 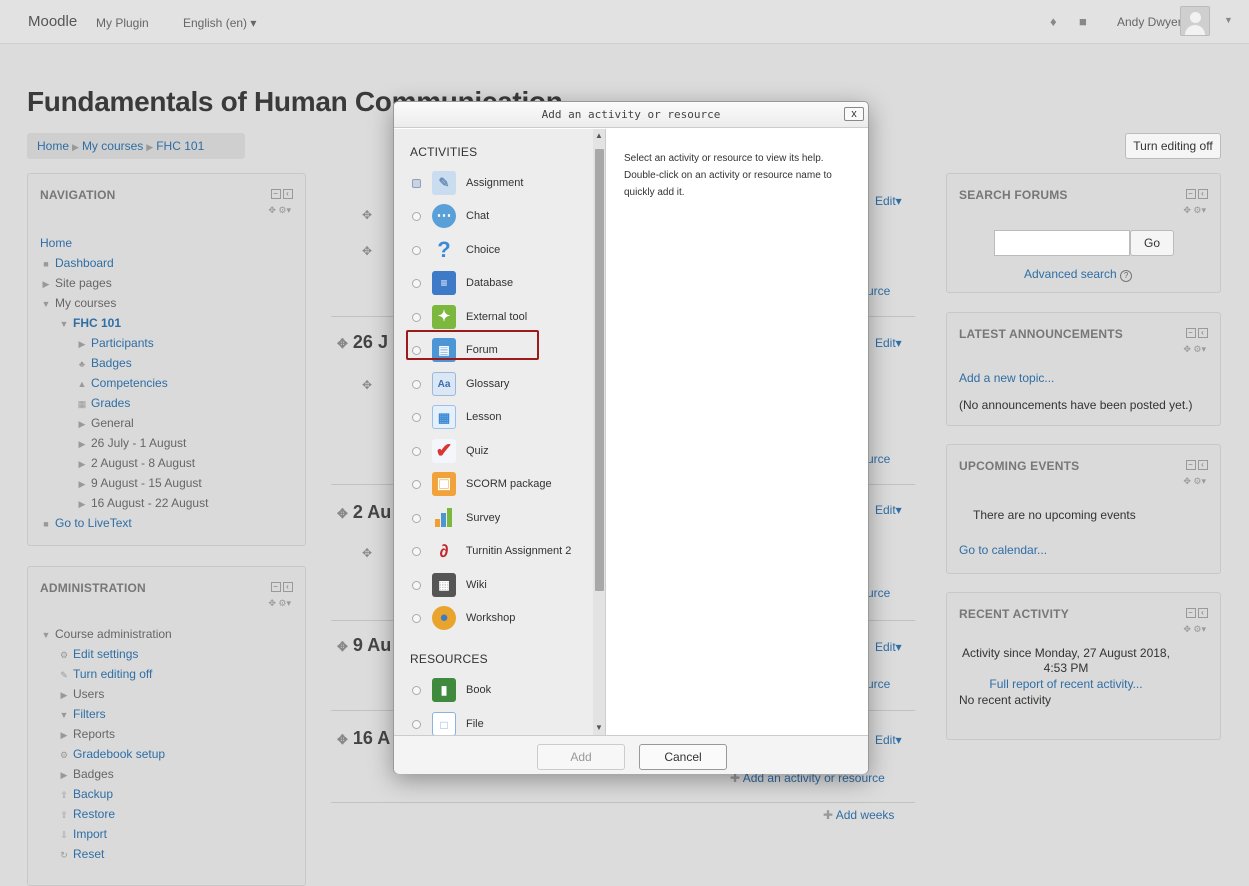 I want to click on admin-item-import: ⇩ Import, so click(x=106, y=834).